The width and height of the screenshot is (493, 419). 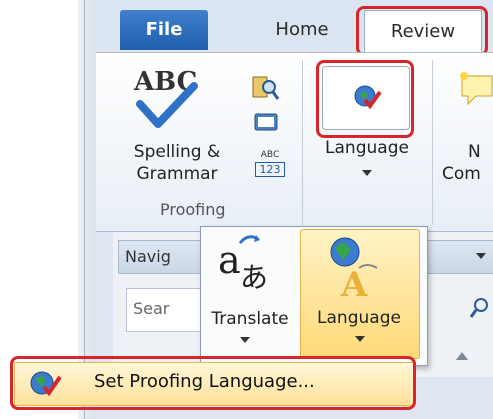 I want to click on menu-item-highlight, so click(x=213, y=383).